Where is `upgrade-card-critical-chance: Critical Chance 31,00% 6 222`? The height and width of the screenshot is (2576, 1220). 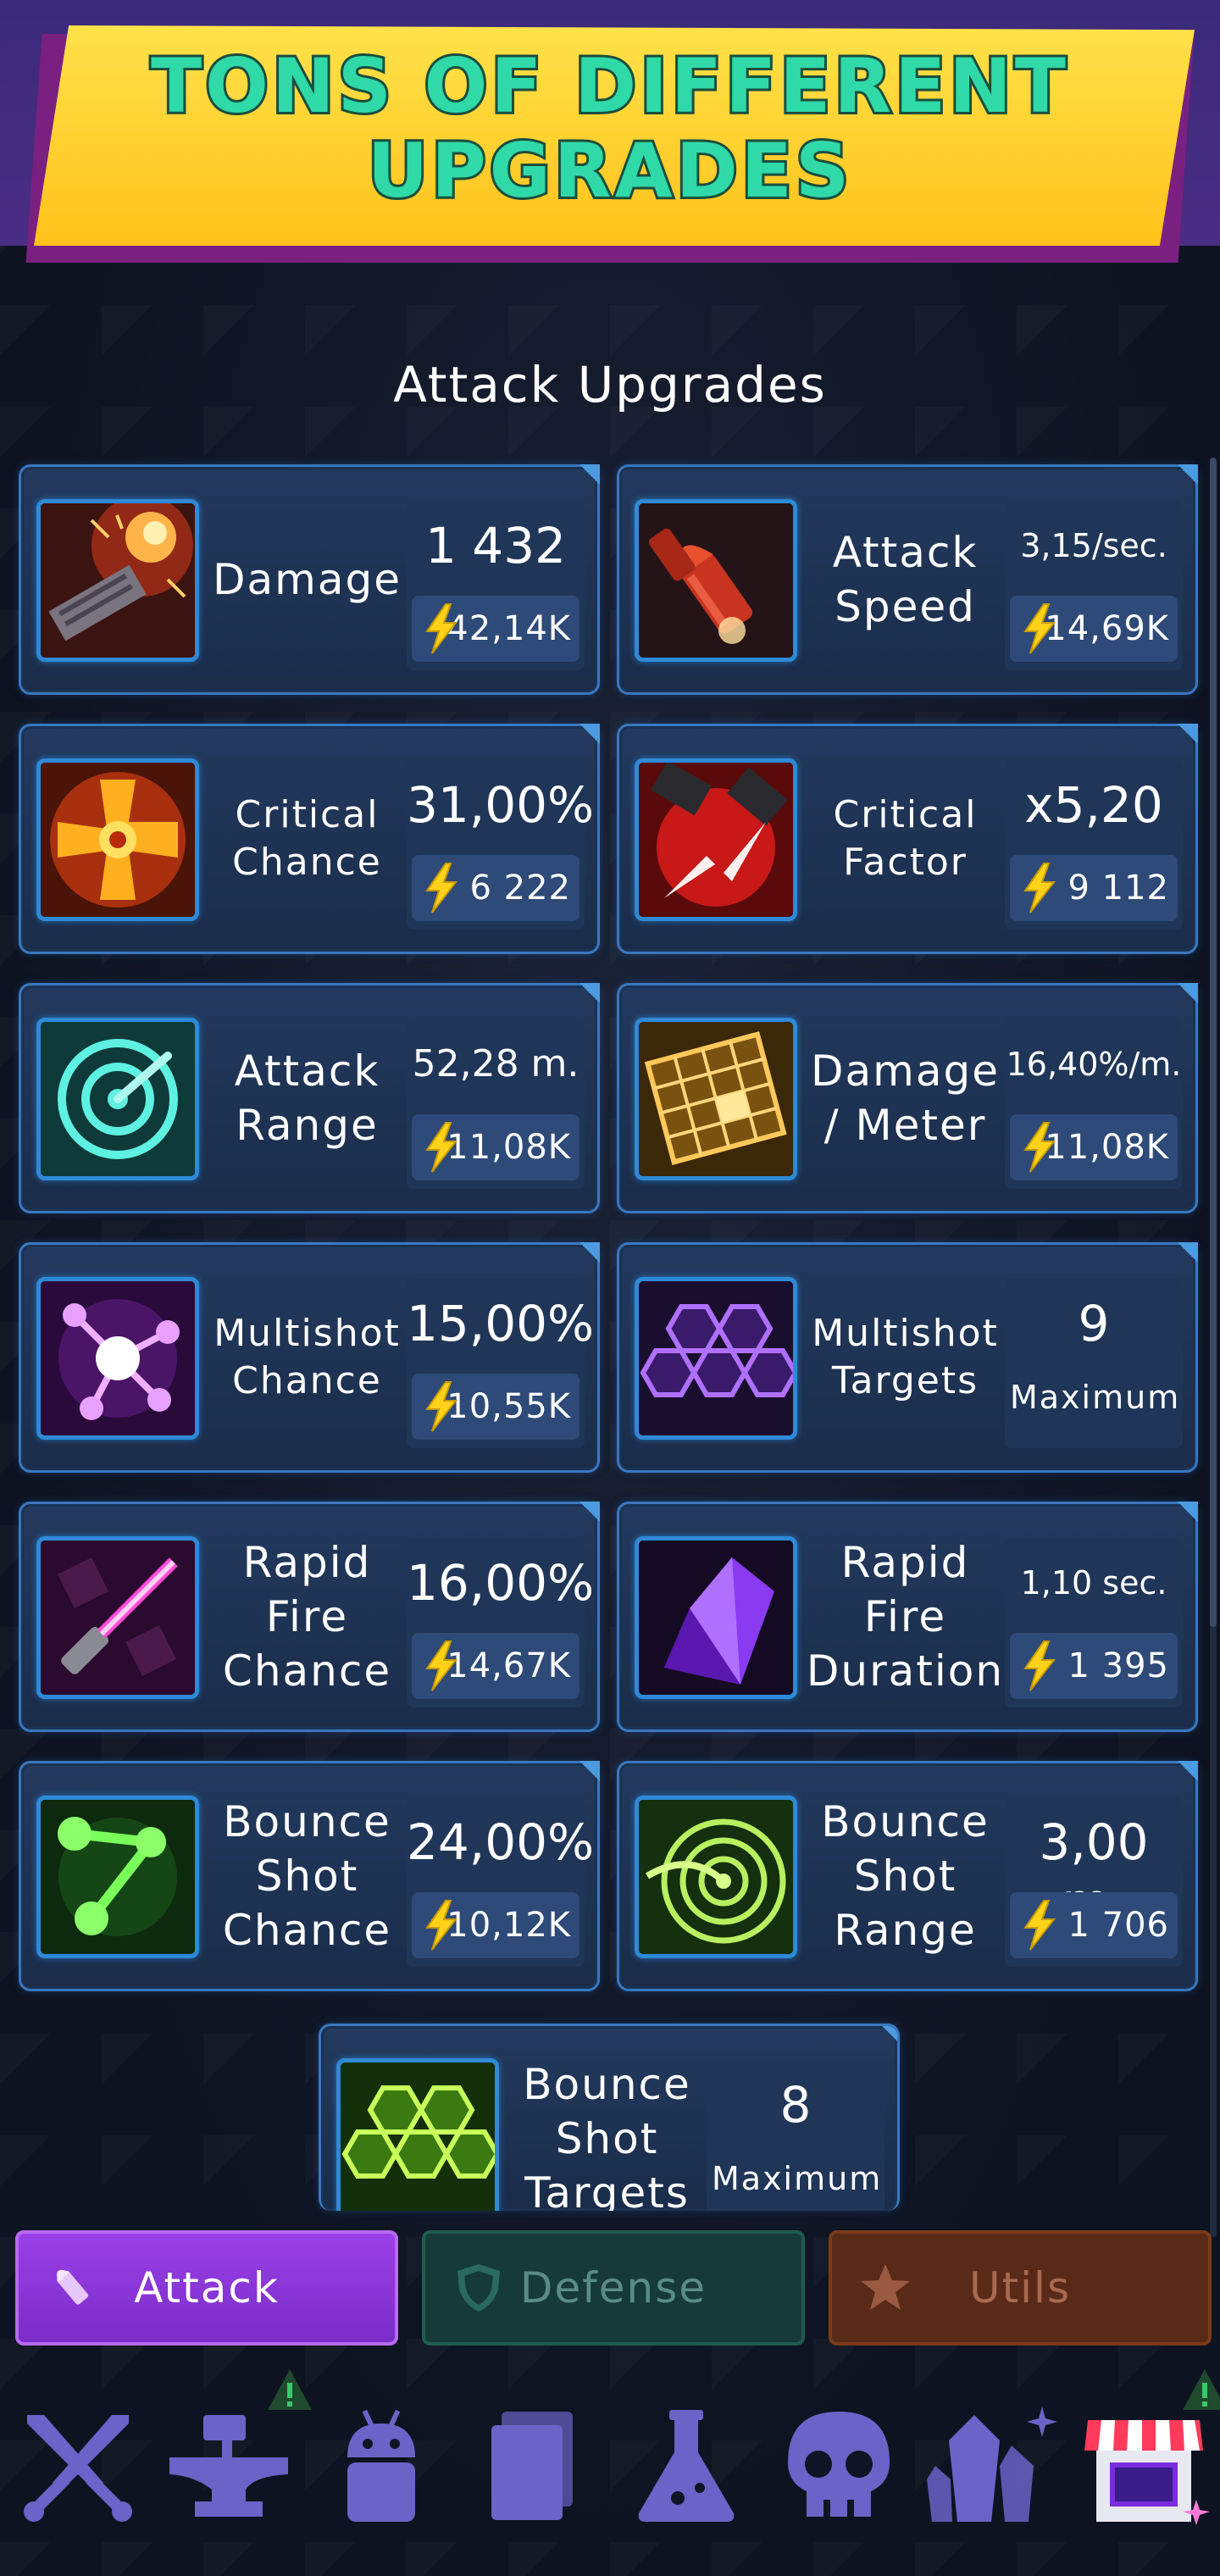
upgrade-card-critical-chance: Critical Chance 31,00% 6 222 is located at coordinates (309, 839).